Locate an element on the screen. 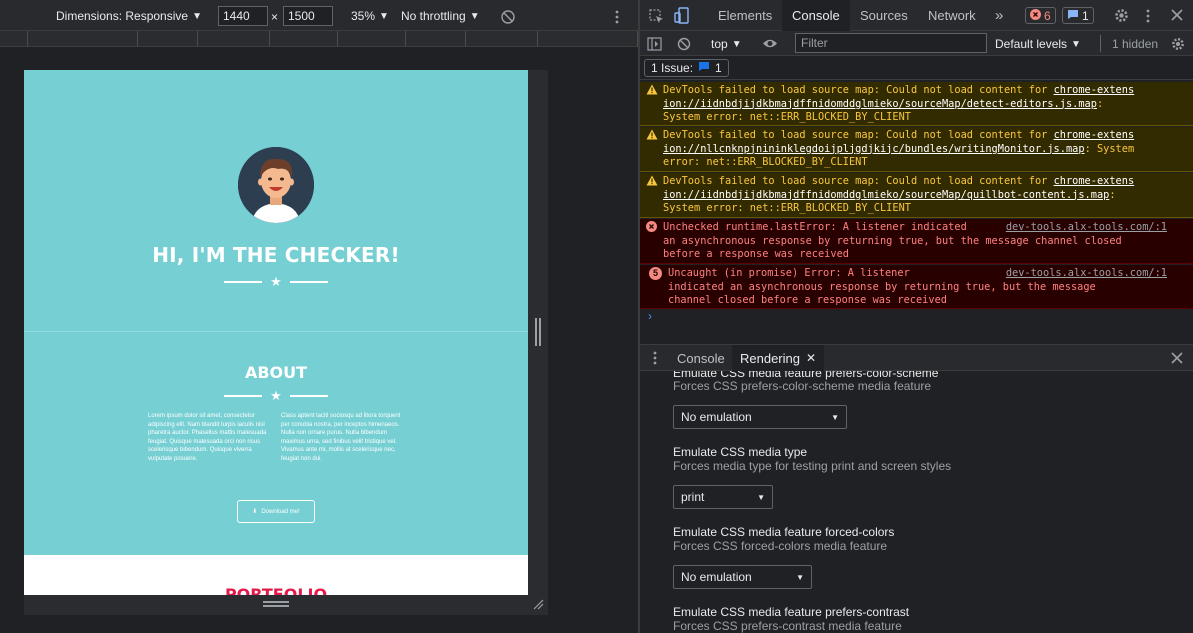 Image resolution: width=1193 pixels, height=633 pixels. download-button: ⬇ Download me! is located at coordinates (276, 511).